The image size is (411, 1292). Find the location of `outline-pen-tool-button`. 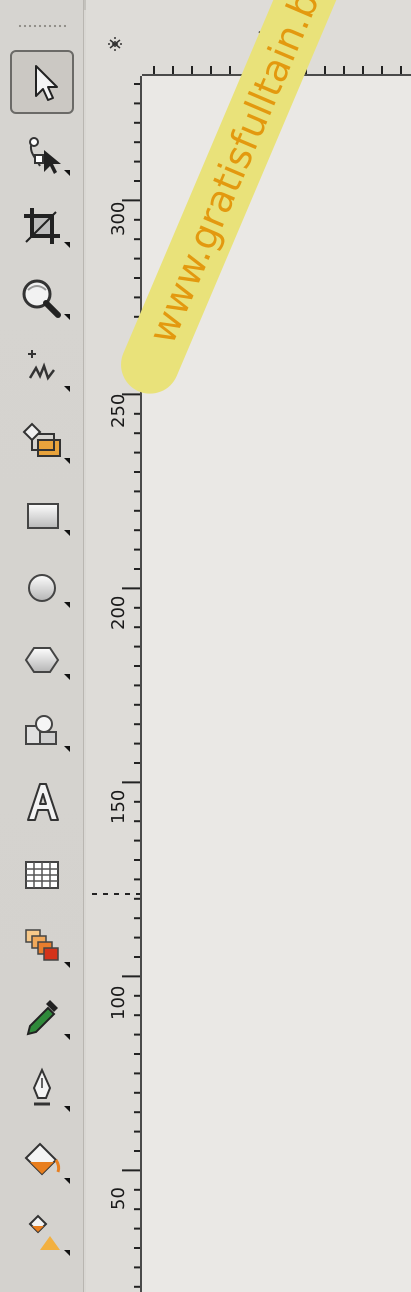

outline-pen-tool-button is located at coordinates (42, 1090).